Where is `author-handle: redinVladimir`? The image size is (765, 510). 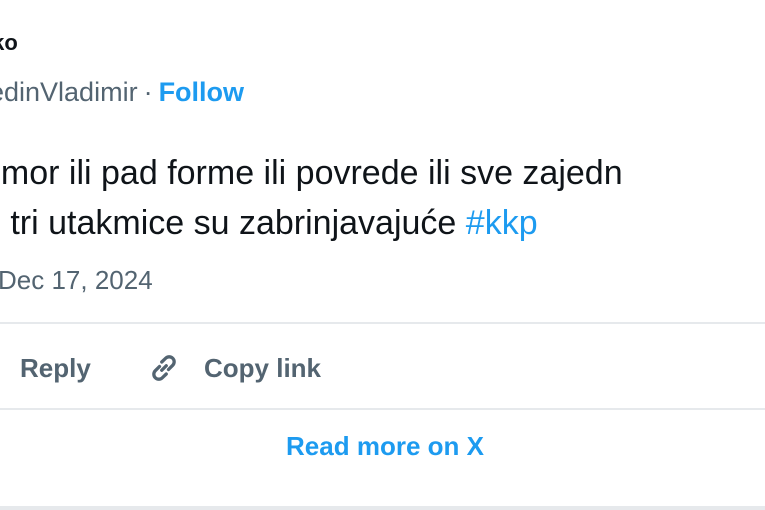 author-handle: redinVladimir is located at coordinates (69, 92).